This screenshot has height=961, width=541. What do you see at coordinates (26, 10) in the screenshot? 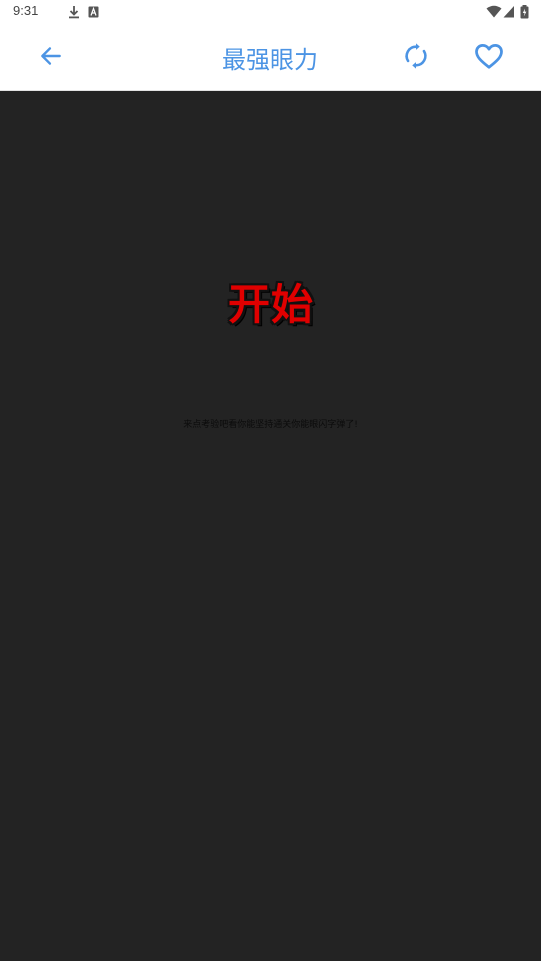
I see `status-time: 9:31` at bounding box center [26, 10].